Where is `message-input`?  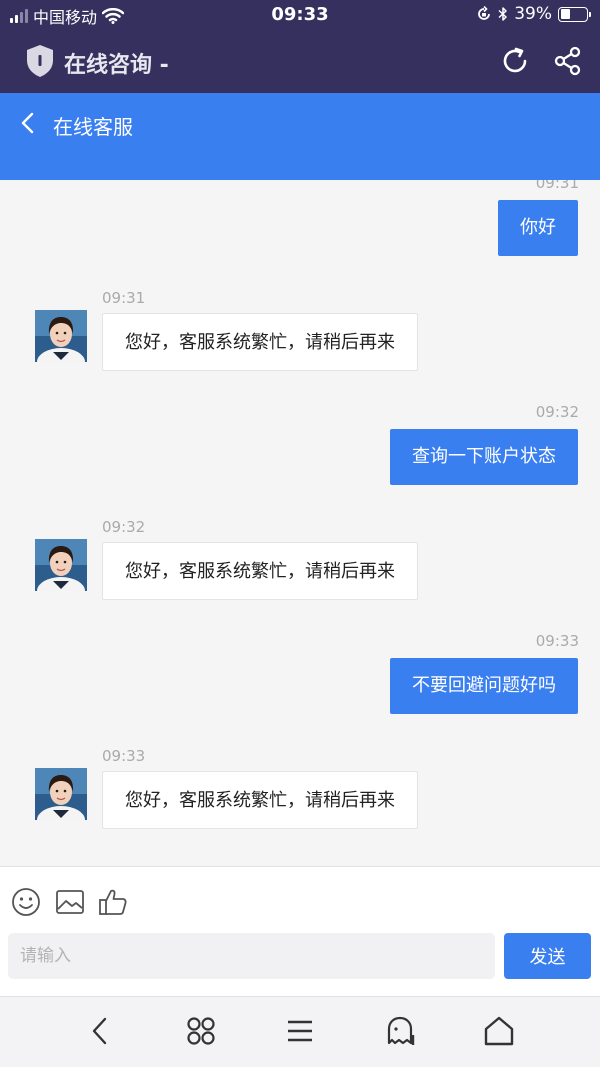
message-input is located at coordinates (251, 956).